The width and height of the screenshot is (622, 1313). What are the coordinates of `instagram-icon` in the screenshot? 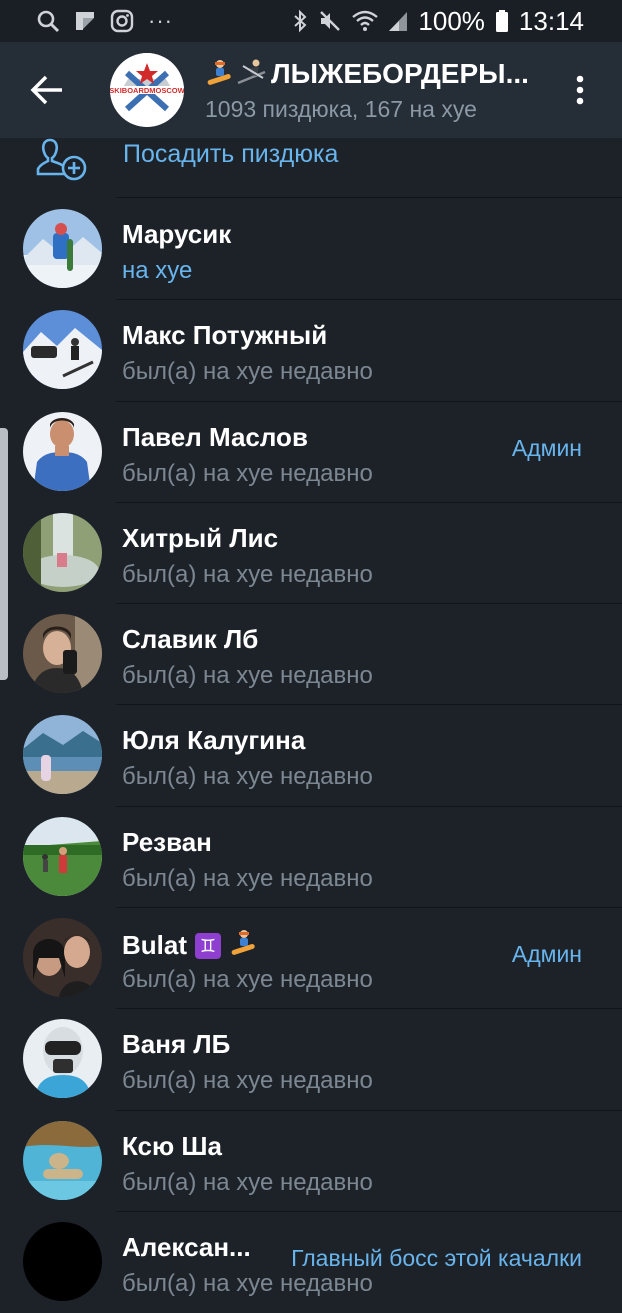 It's located at (122, 21).